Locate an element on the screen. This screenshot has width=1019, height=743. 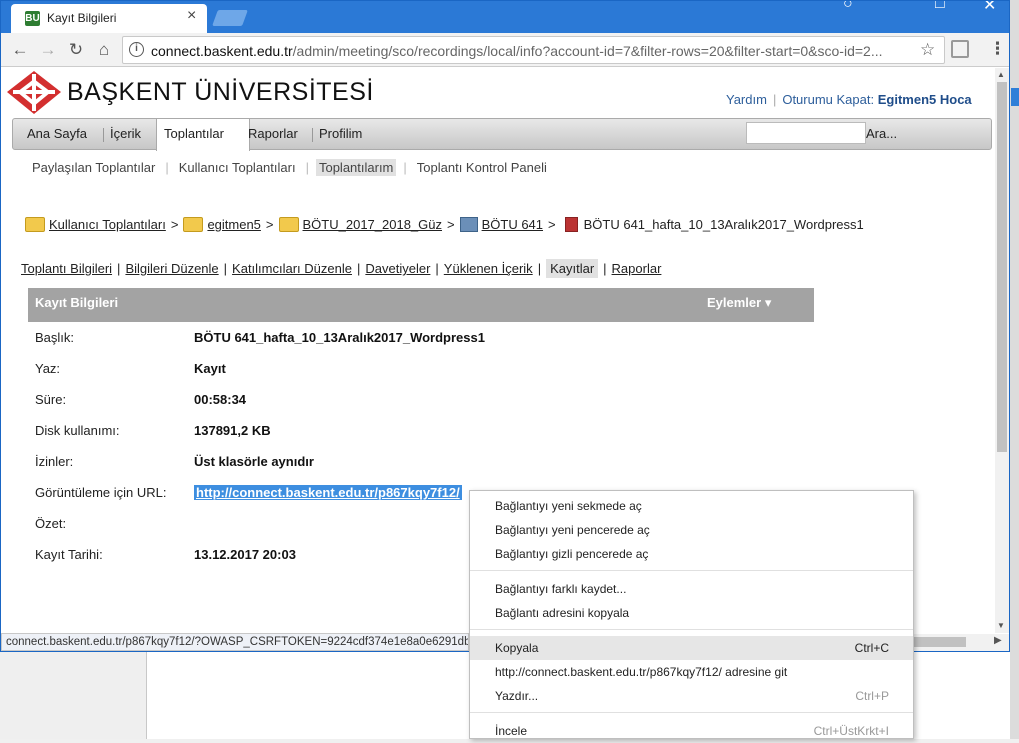
bookmark-star-icon: ☆ is located at coordinates (927, 50).